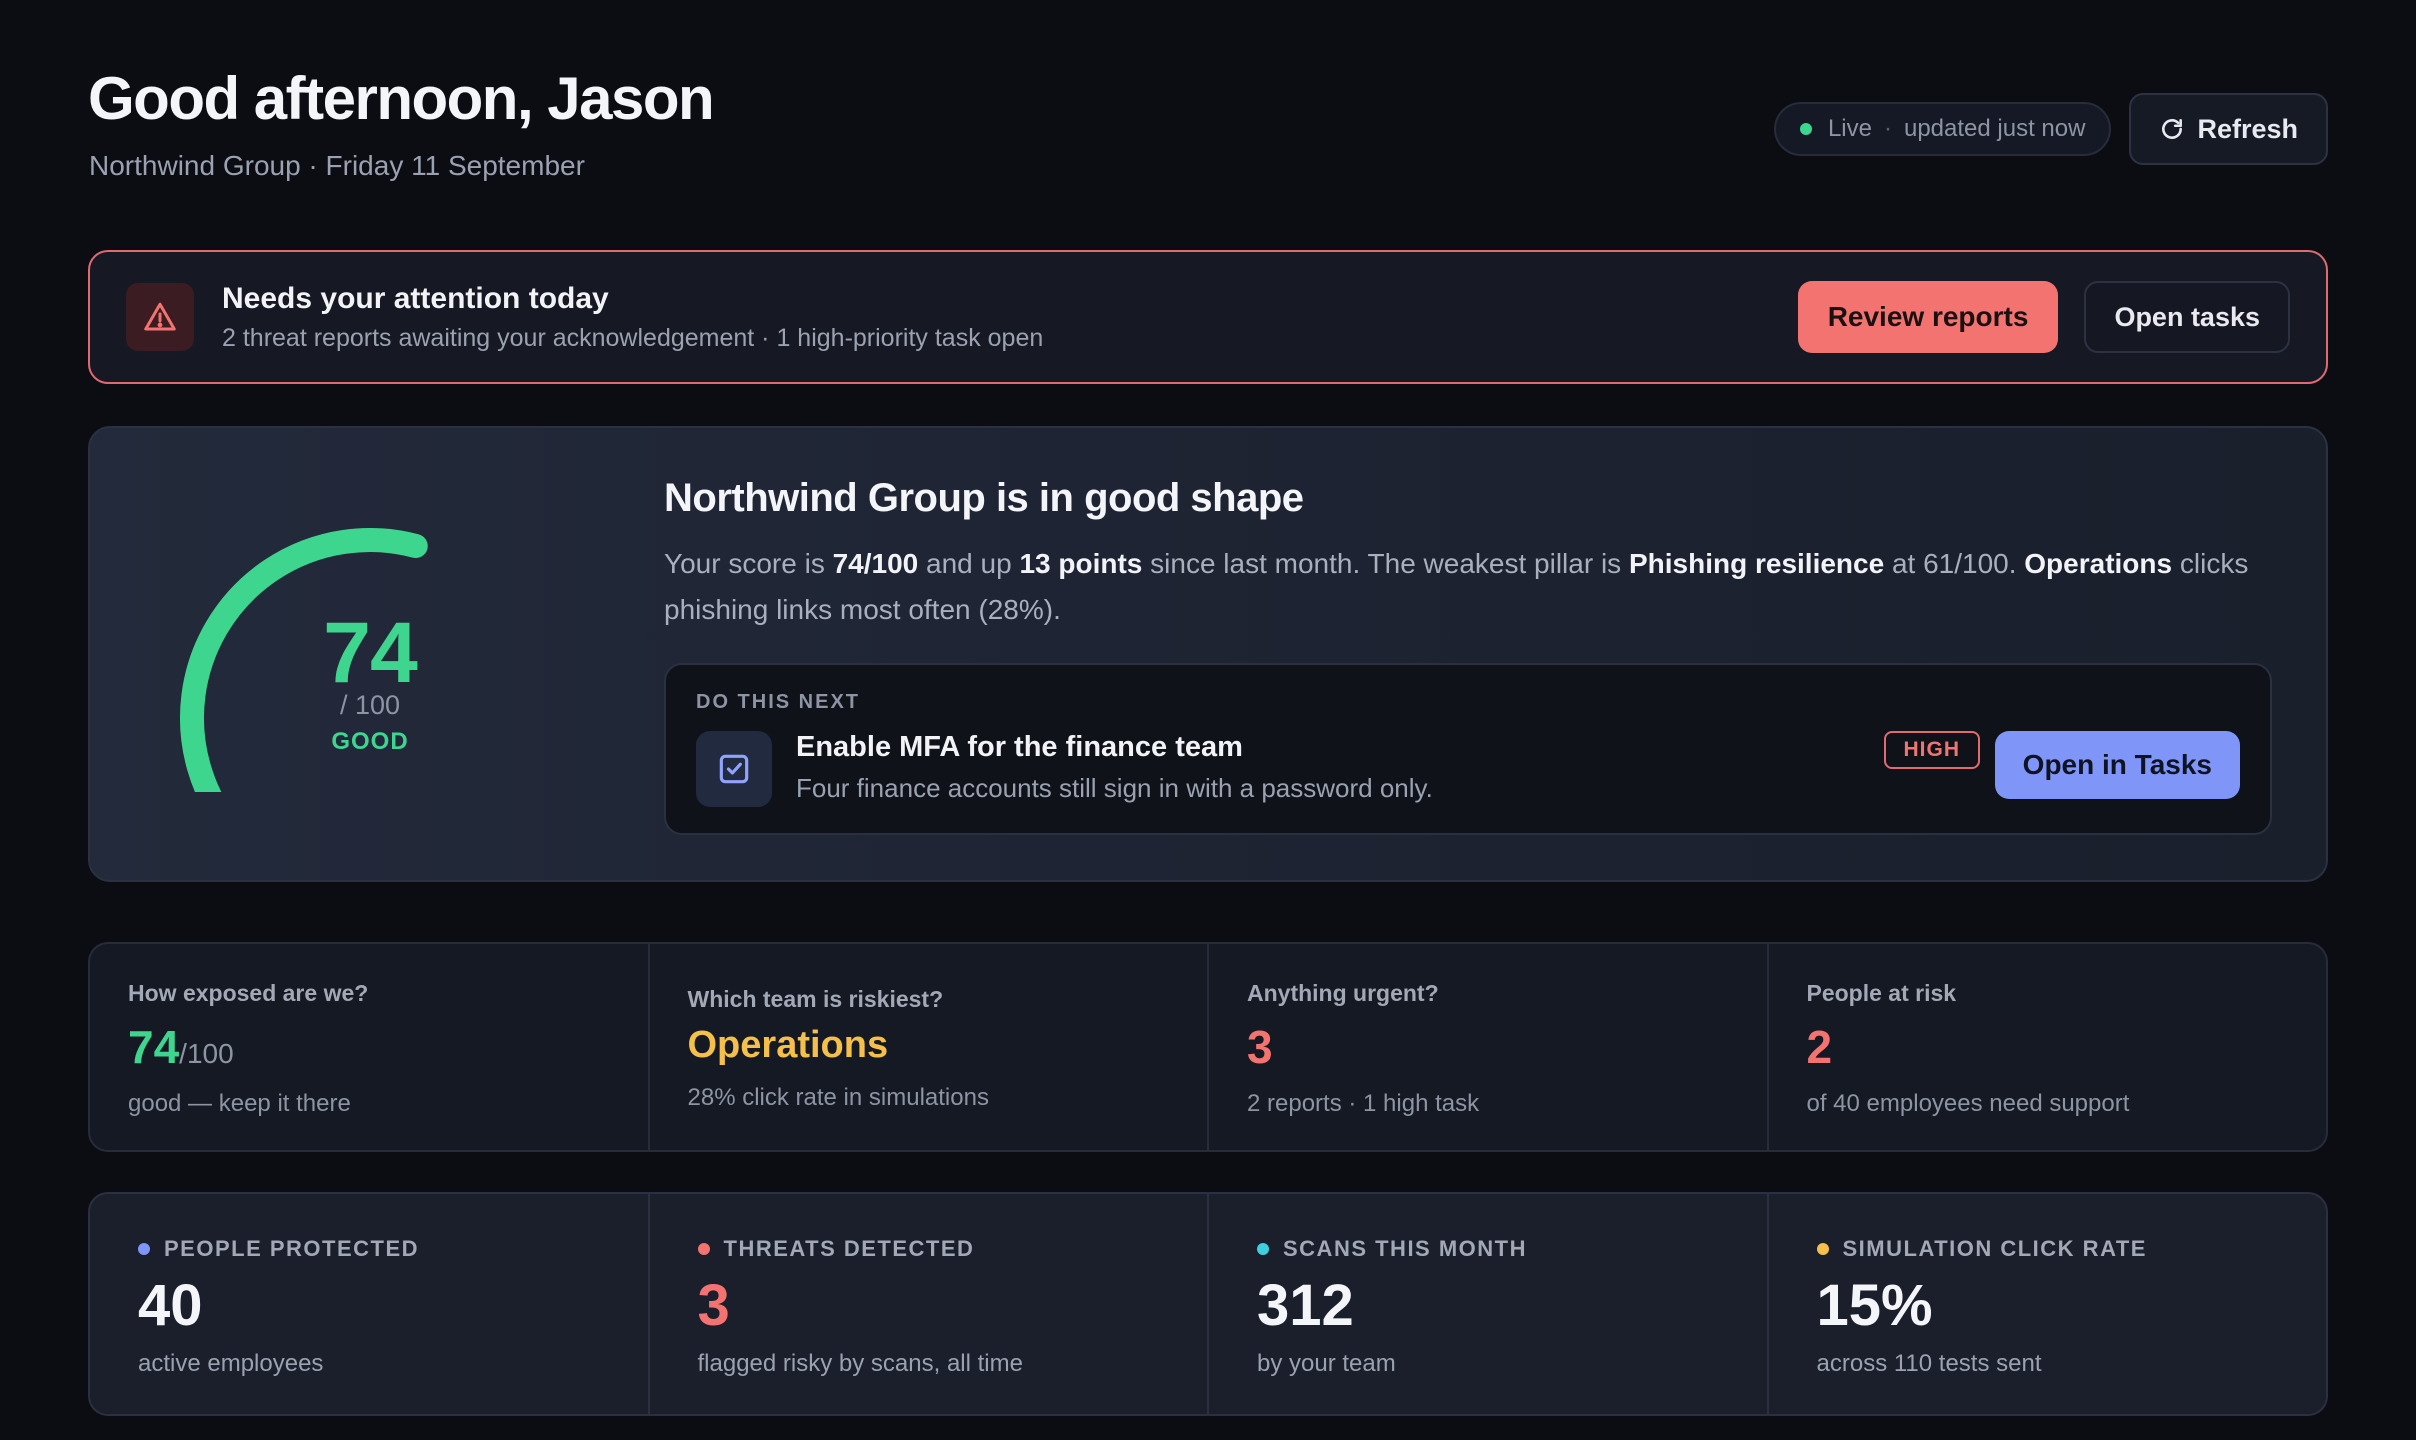 This screenshot has width=2416, height=1440. I want to click on desc-text: at 61/100., so click(1954, 563).